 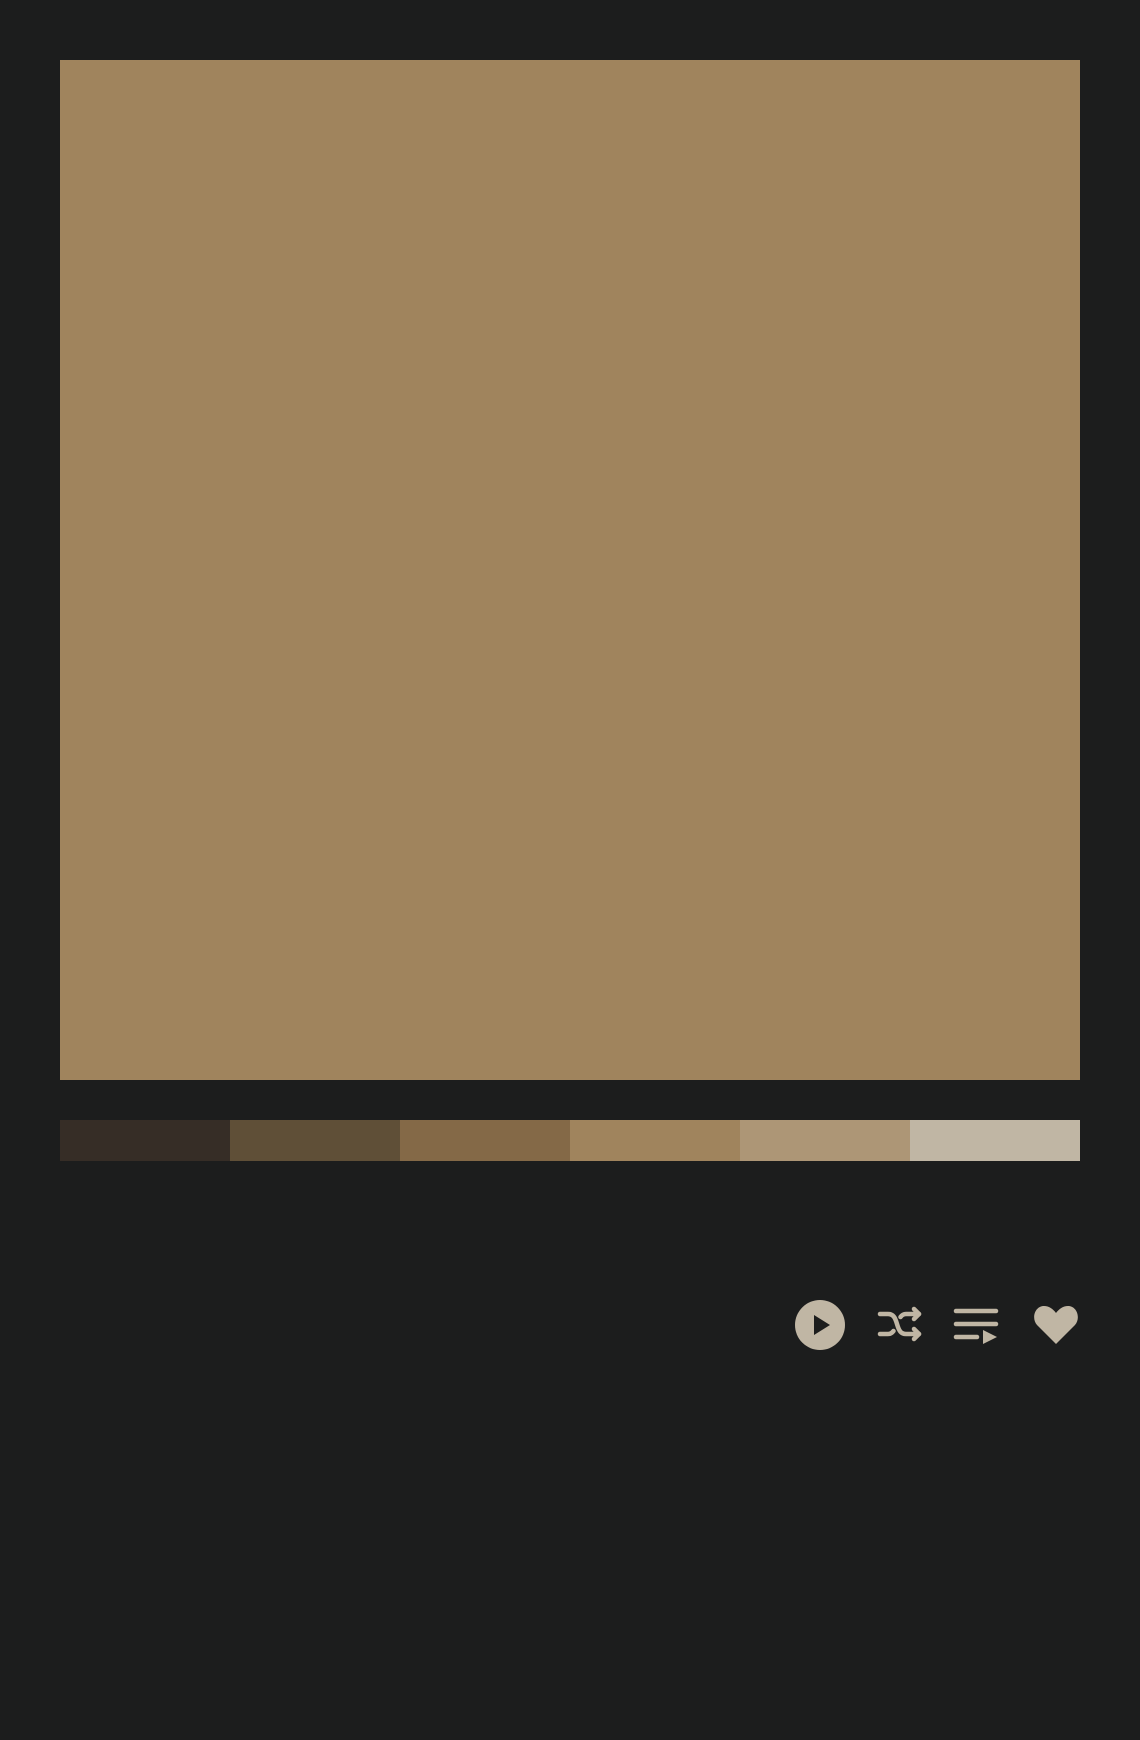 I want to click on like-button, so click(x=1056, y=1325).